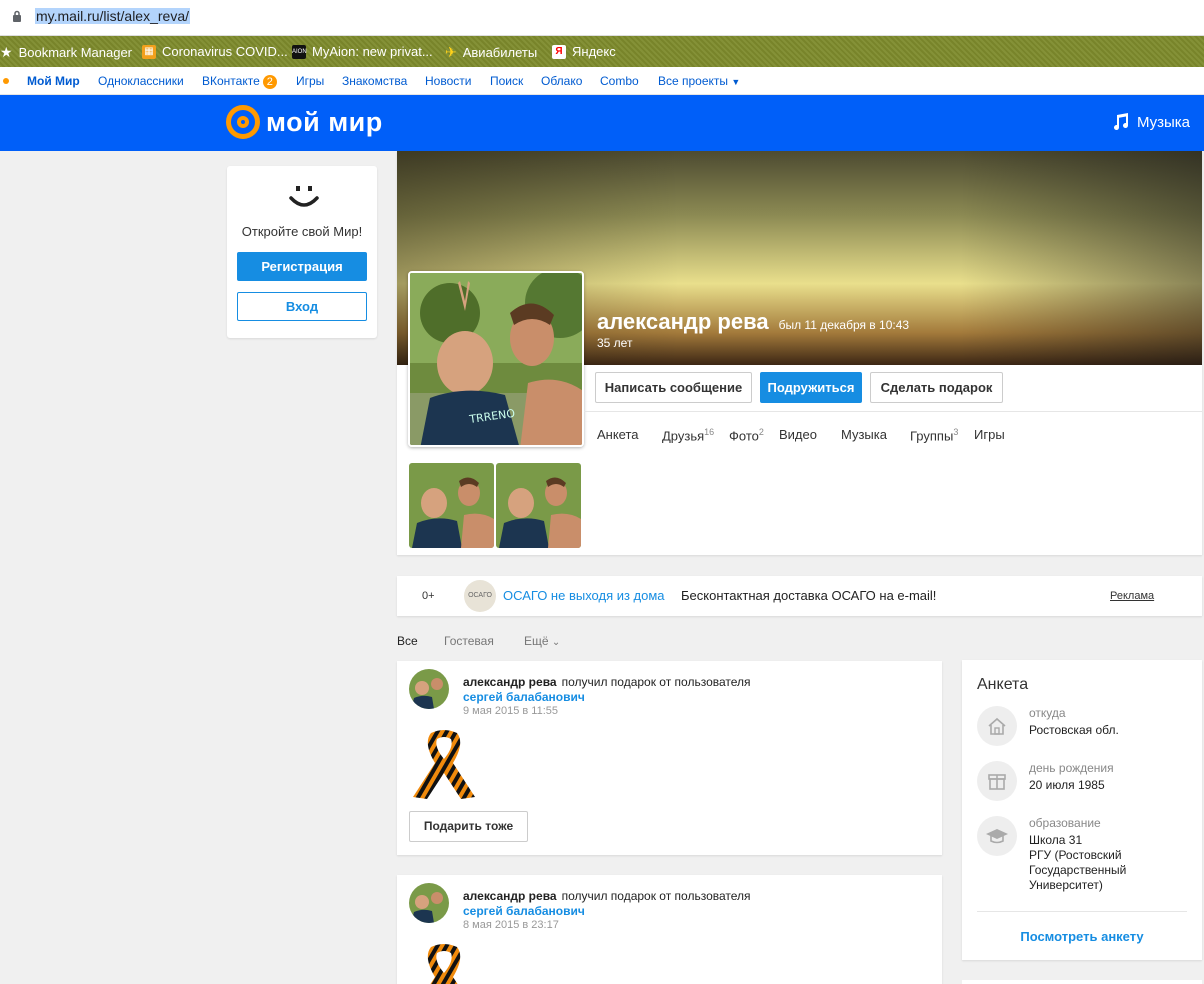 This screenshot has width=1204, height=984. I want to click on portal-dot-icon, so click(6, 81).